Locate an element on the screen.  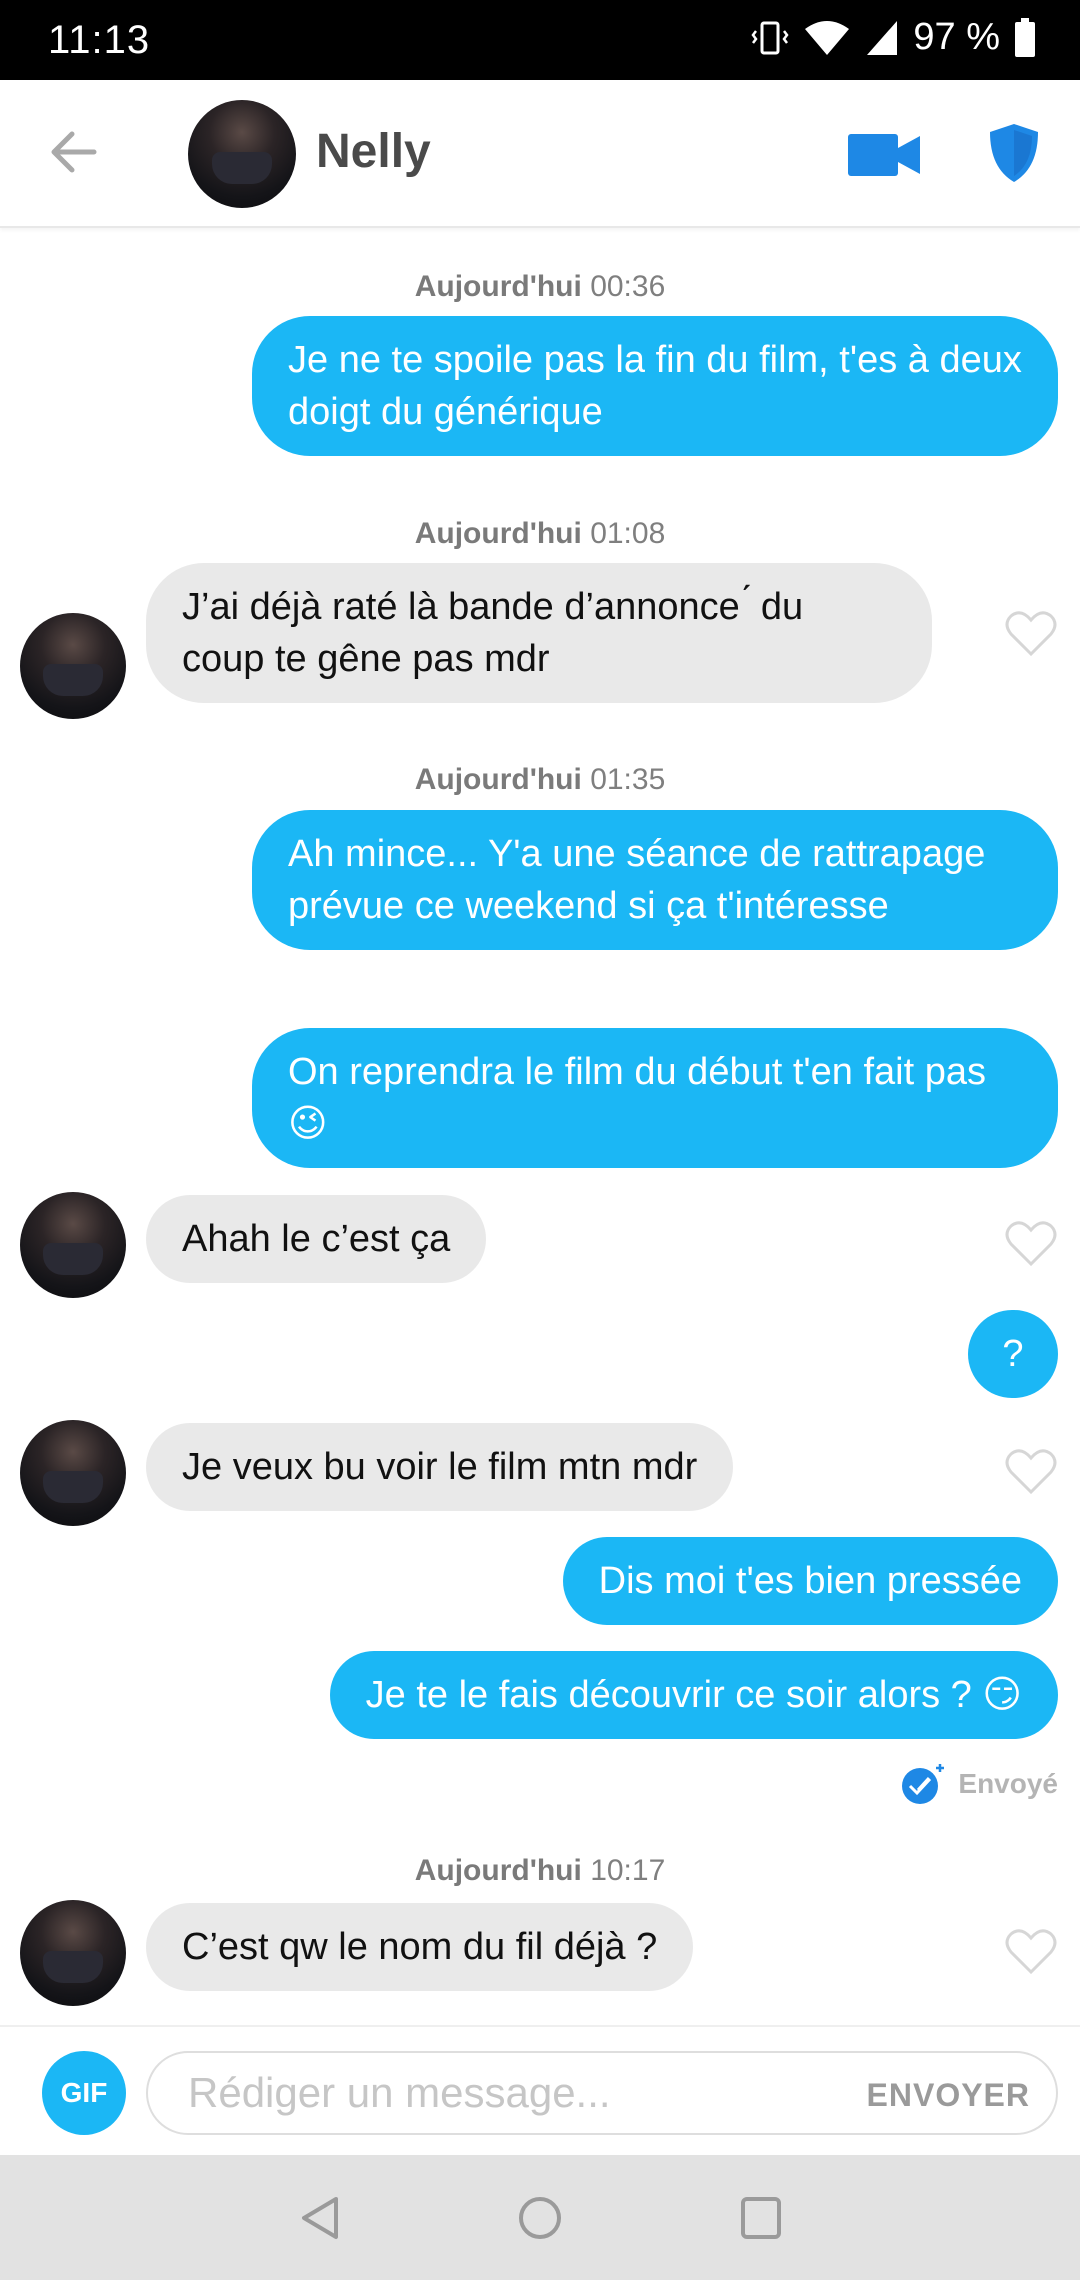
back-arrow-icon is located at coordinates (74, 152).